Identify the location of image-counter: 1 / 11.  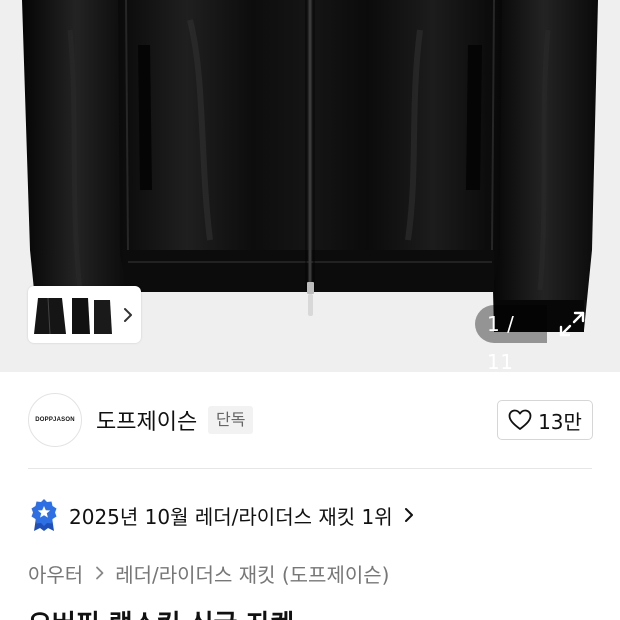
(511, 338).